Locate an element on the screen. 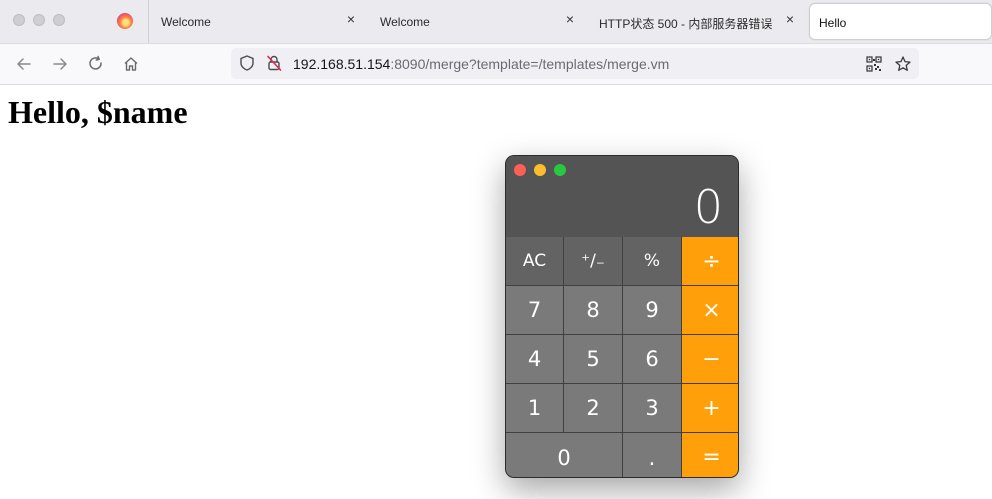  digit-9-button: 9 is located at coordinates (652, 310).